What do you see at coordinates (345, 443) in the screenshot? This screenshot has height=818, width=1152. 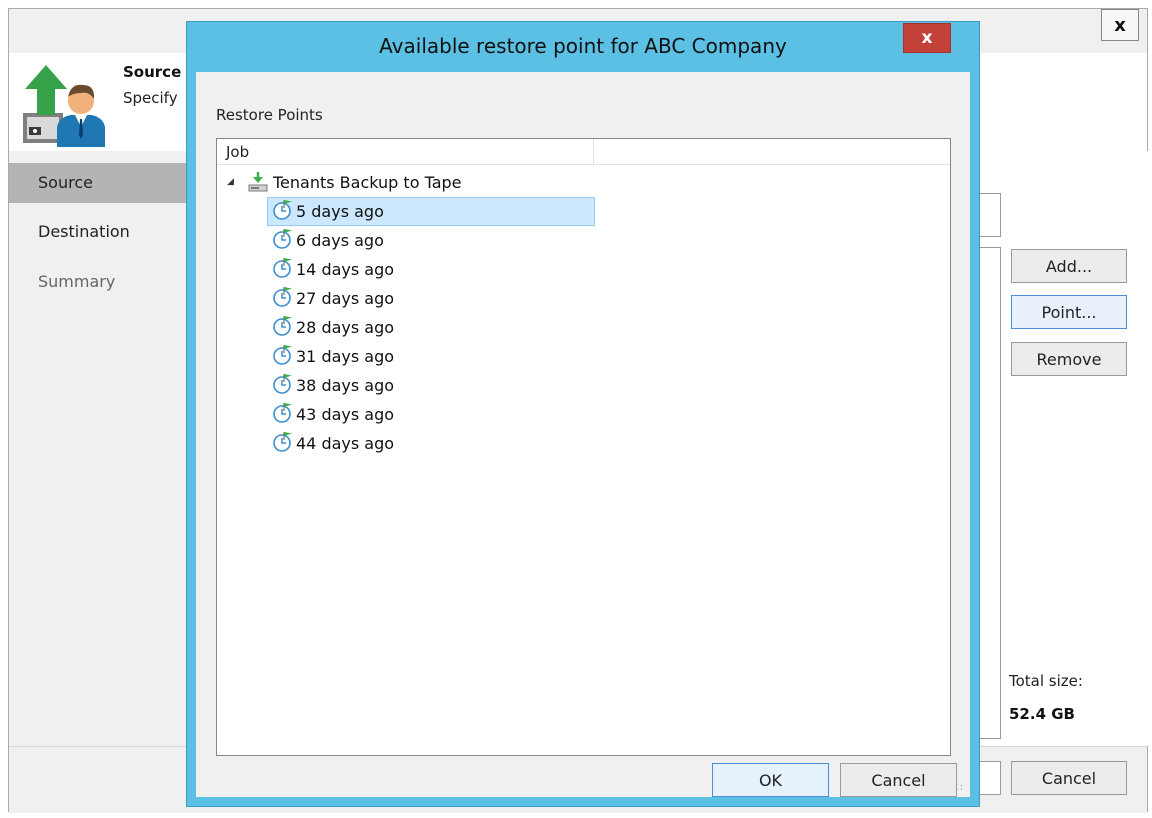 I see `restore-point-label: 44 days ago` at bounding box center [345, 443].